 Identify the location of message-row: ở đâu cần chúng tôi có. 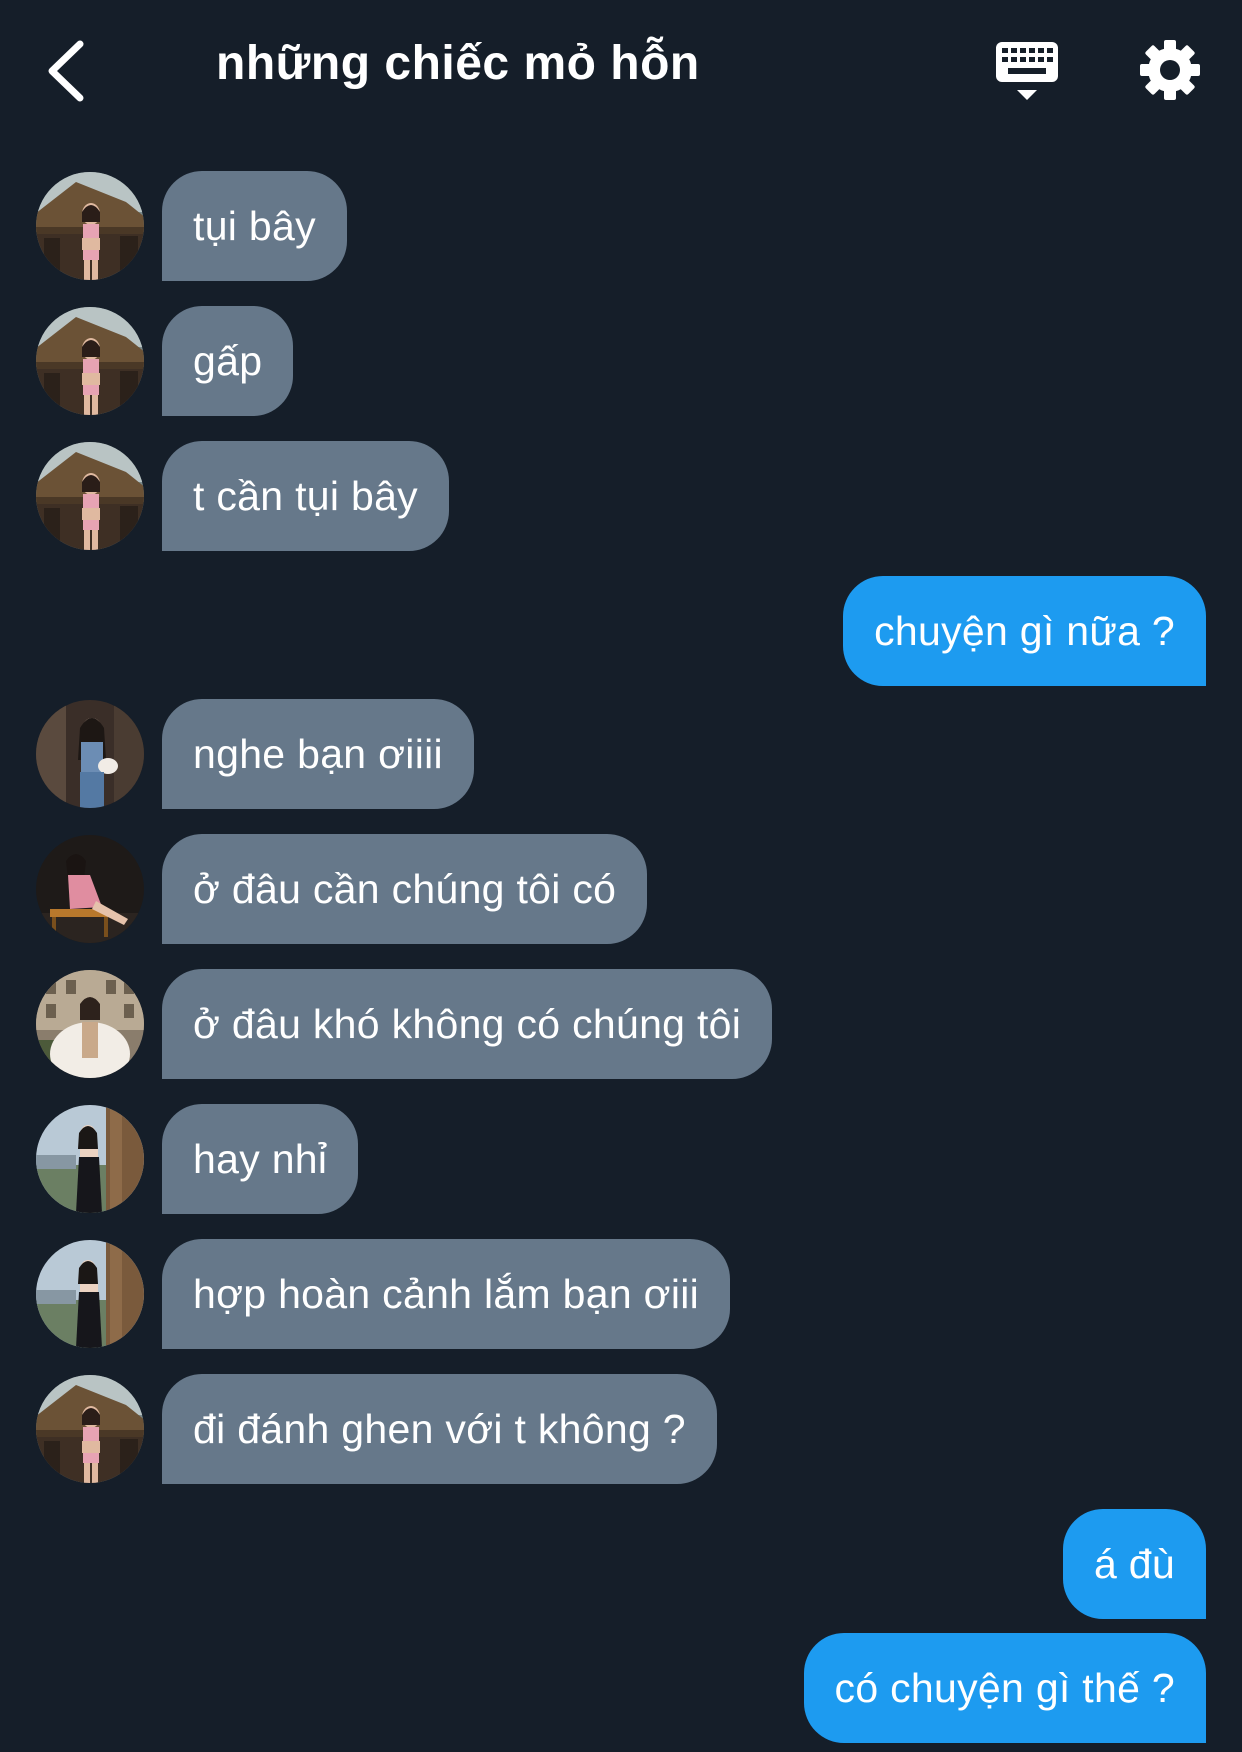
(621, 889).